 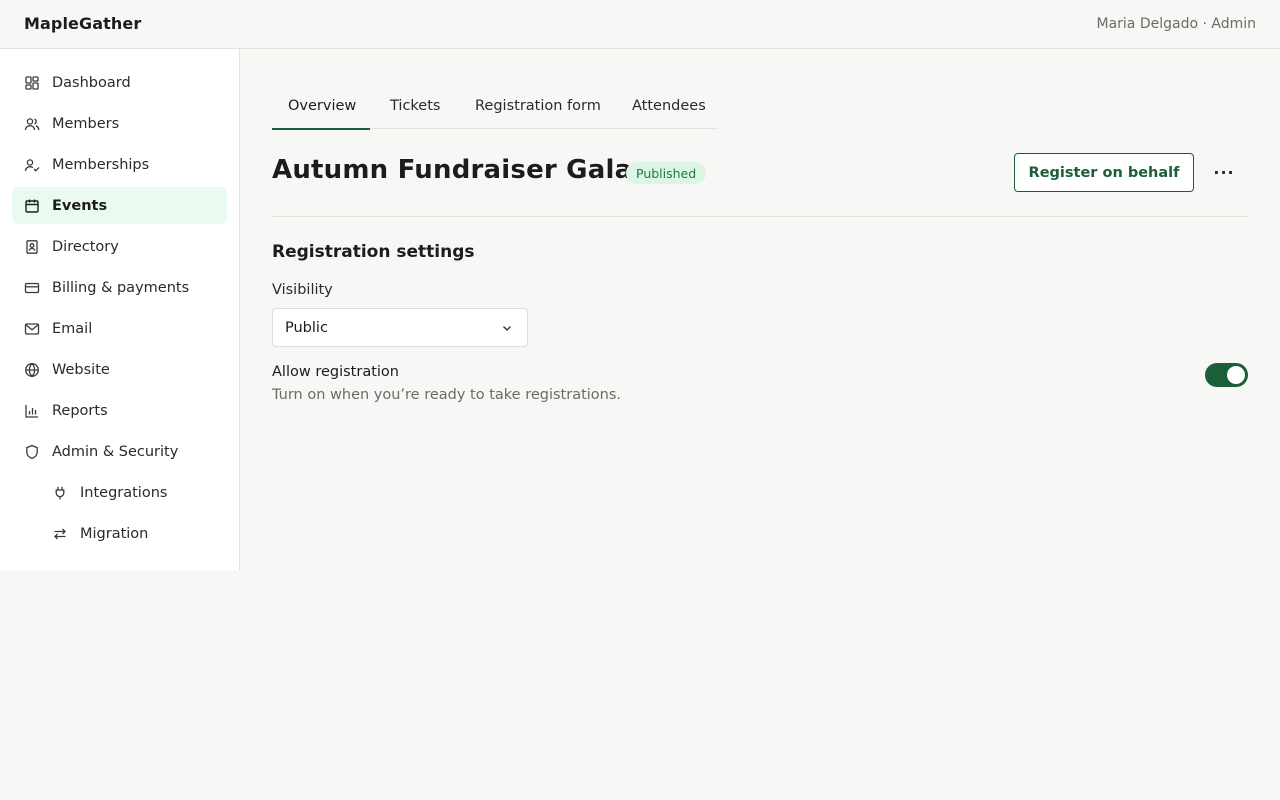 What do you see at coordinates (373, 252) in the screenshot?
I see `section-title: Registration settings` at bounding box center [373, 252].